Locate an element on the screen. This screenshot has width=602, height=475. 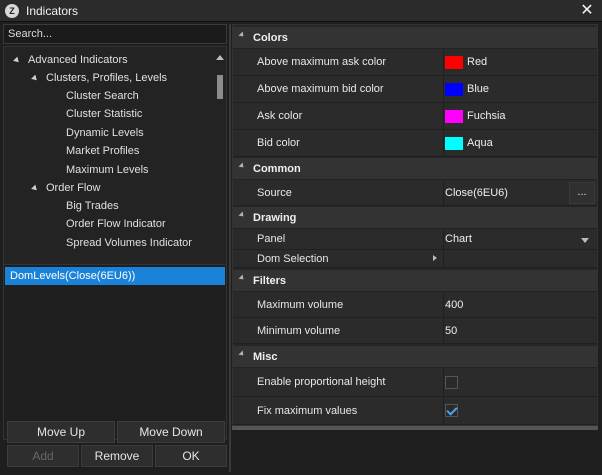
category-label: Common is located at coordinates (277, 169).